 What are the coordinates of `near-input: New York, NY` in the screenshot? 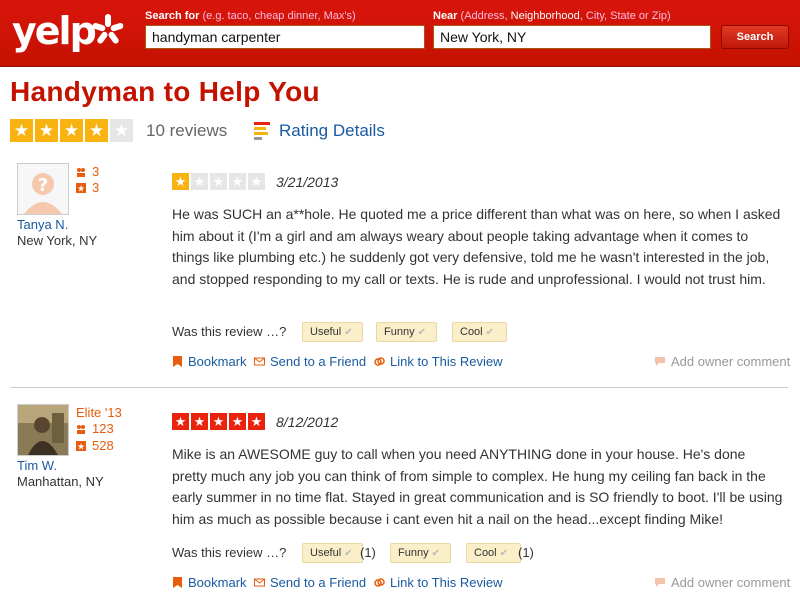 It's located at (572, 37).